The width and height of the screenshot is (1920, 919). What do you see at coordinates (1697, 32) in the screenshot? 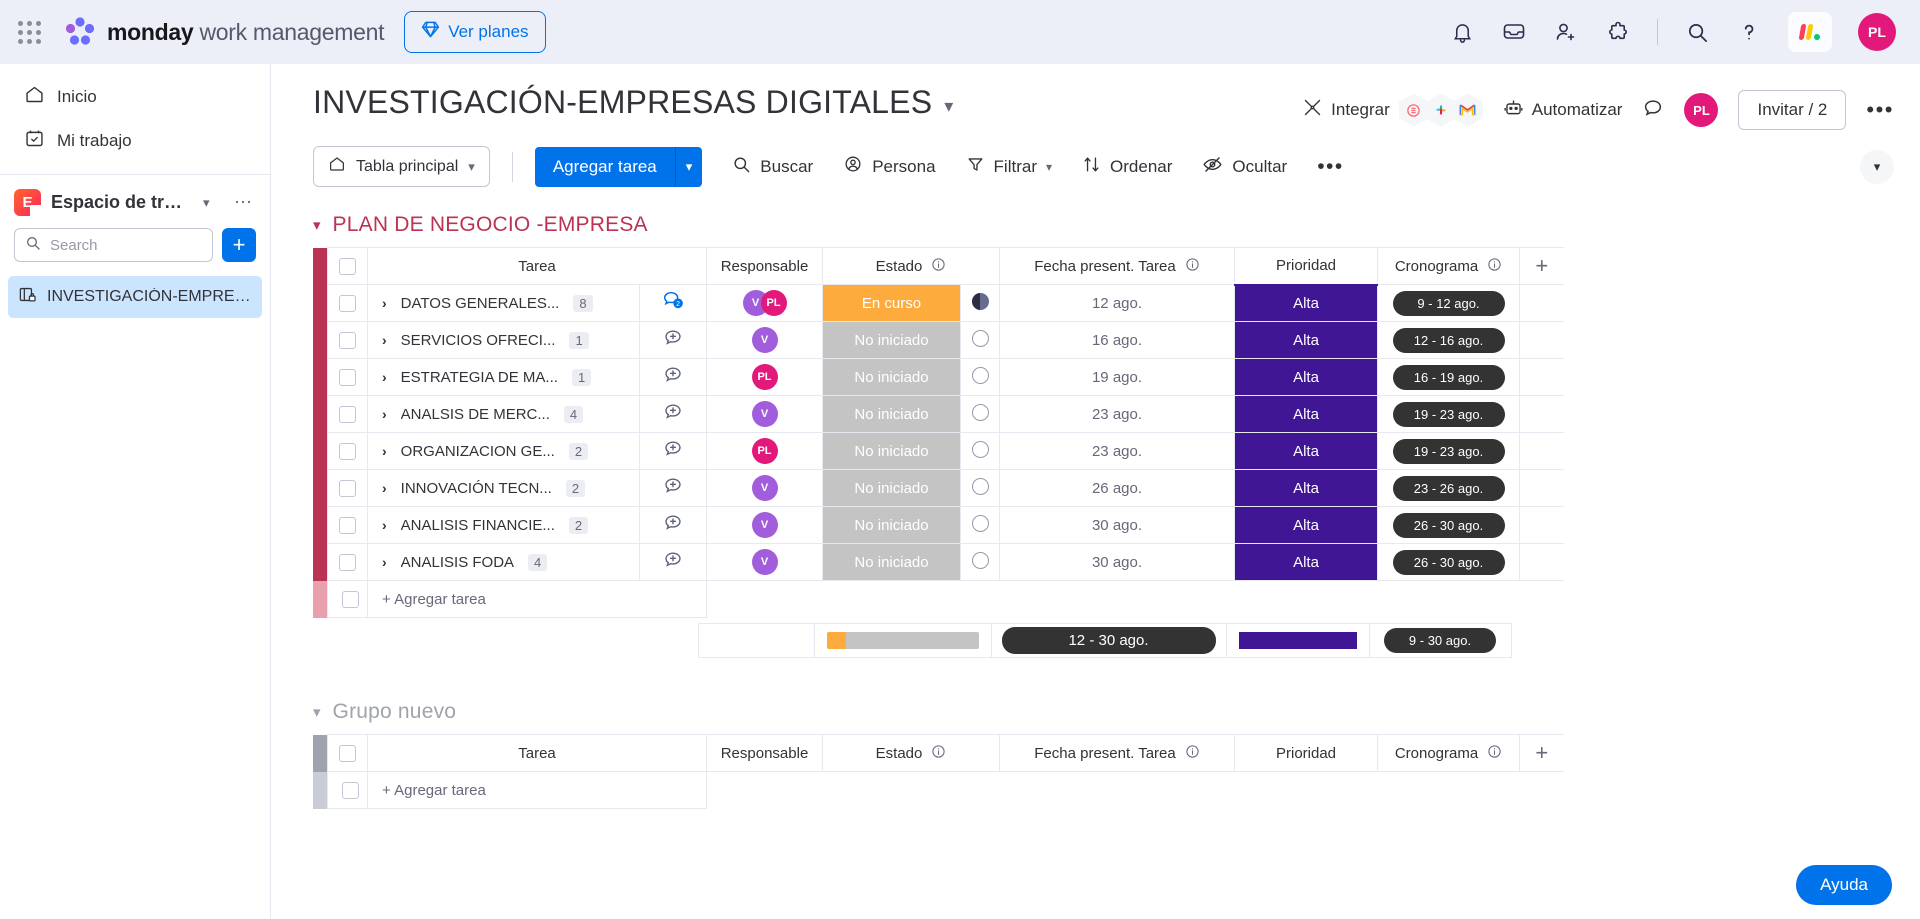
I see `search-icon` at bounding box center [1697, 32].